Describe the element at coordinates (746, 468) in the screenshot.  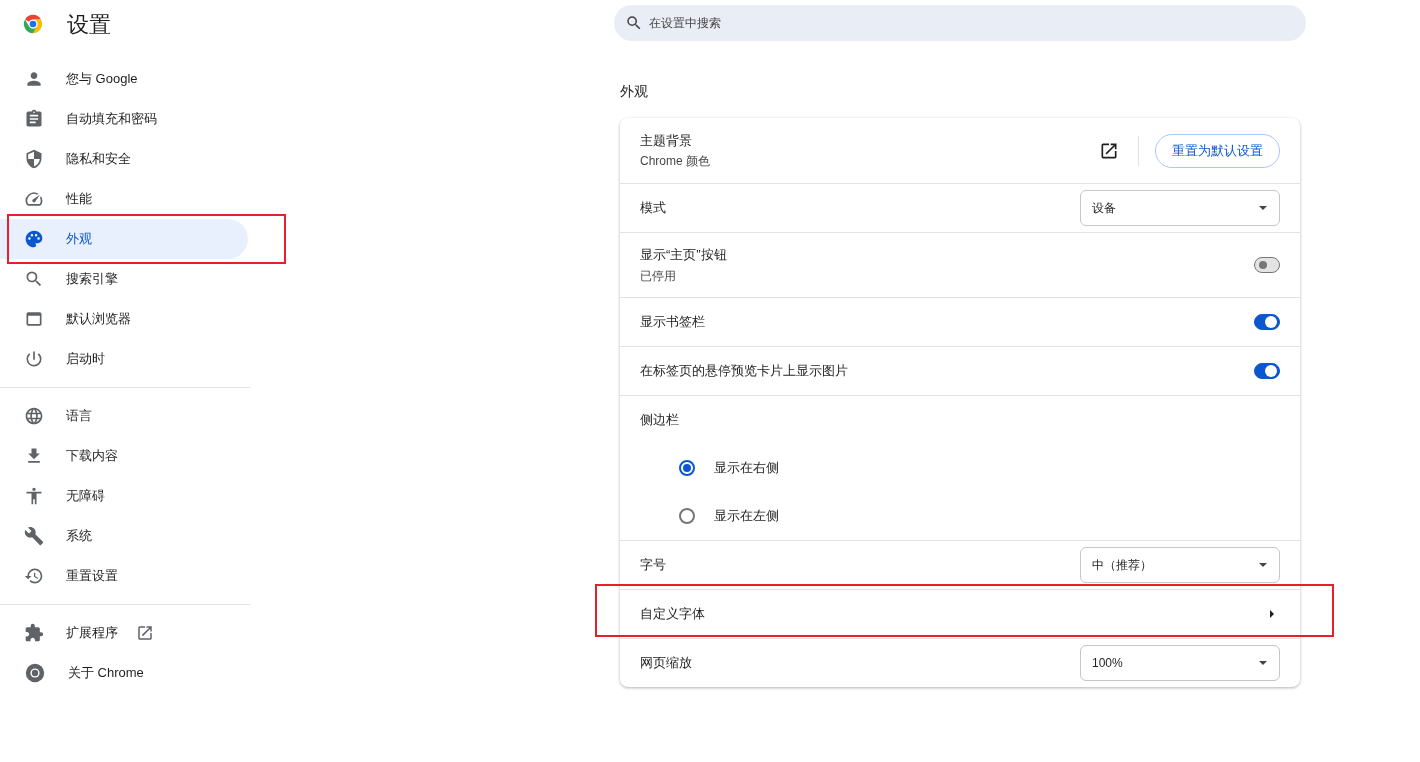
I see `radio-label: 显示在右侧` at that location.